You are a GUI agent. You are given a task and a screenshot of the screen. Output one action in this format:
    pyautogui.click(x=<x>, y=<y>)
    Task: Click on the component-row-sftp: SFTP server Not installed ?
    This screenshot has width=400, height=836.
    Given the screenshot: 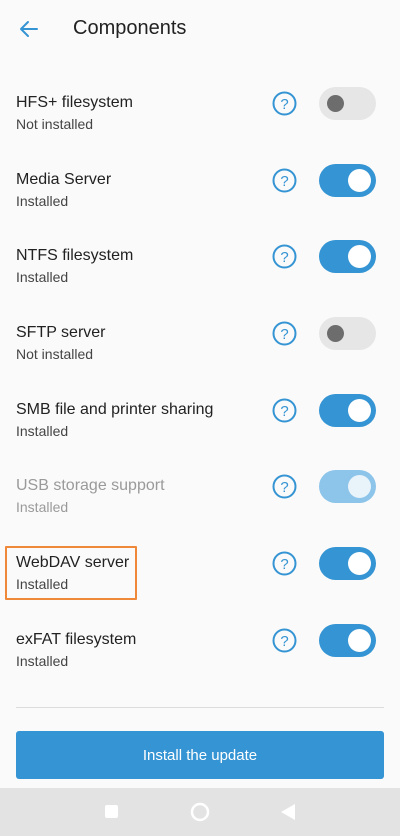 What is the action you would take?
    pyautogui.click(x=200, y=334)
    